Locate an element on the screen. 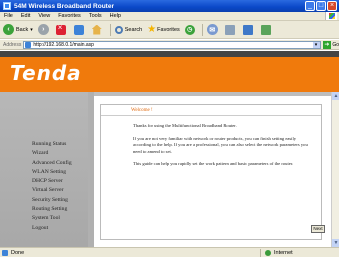  search-button: Search is located at coordinates (128, 29).